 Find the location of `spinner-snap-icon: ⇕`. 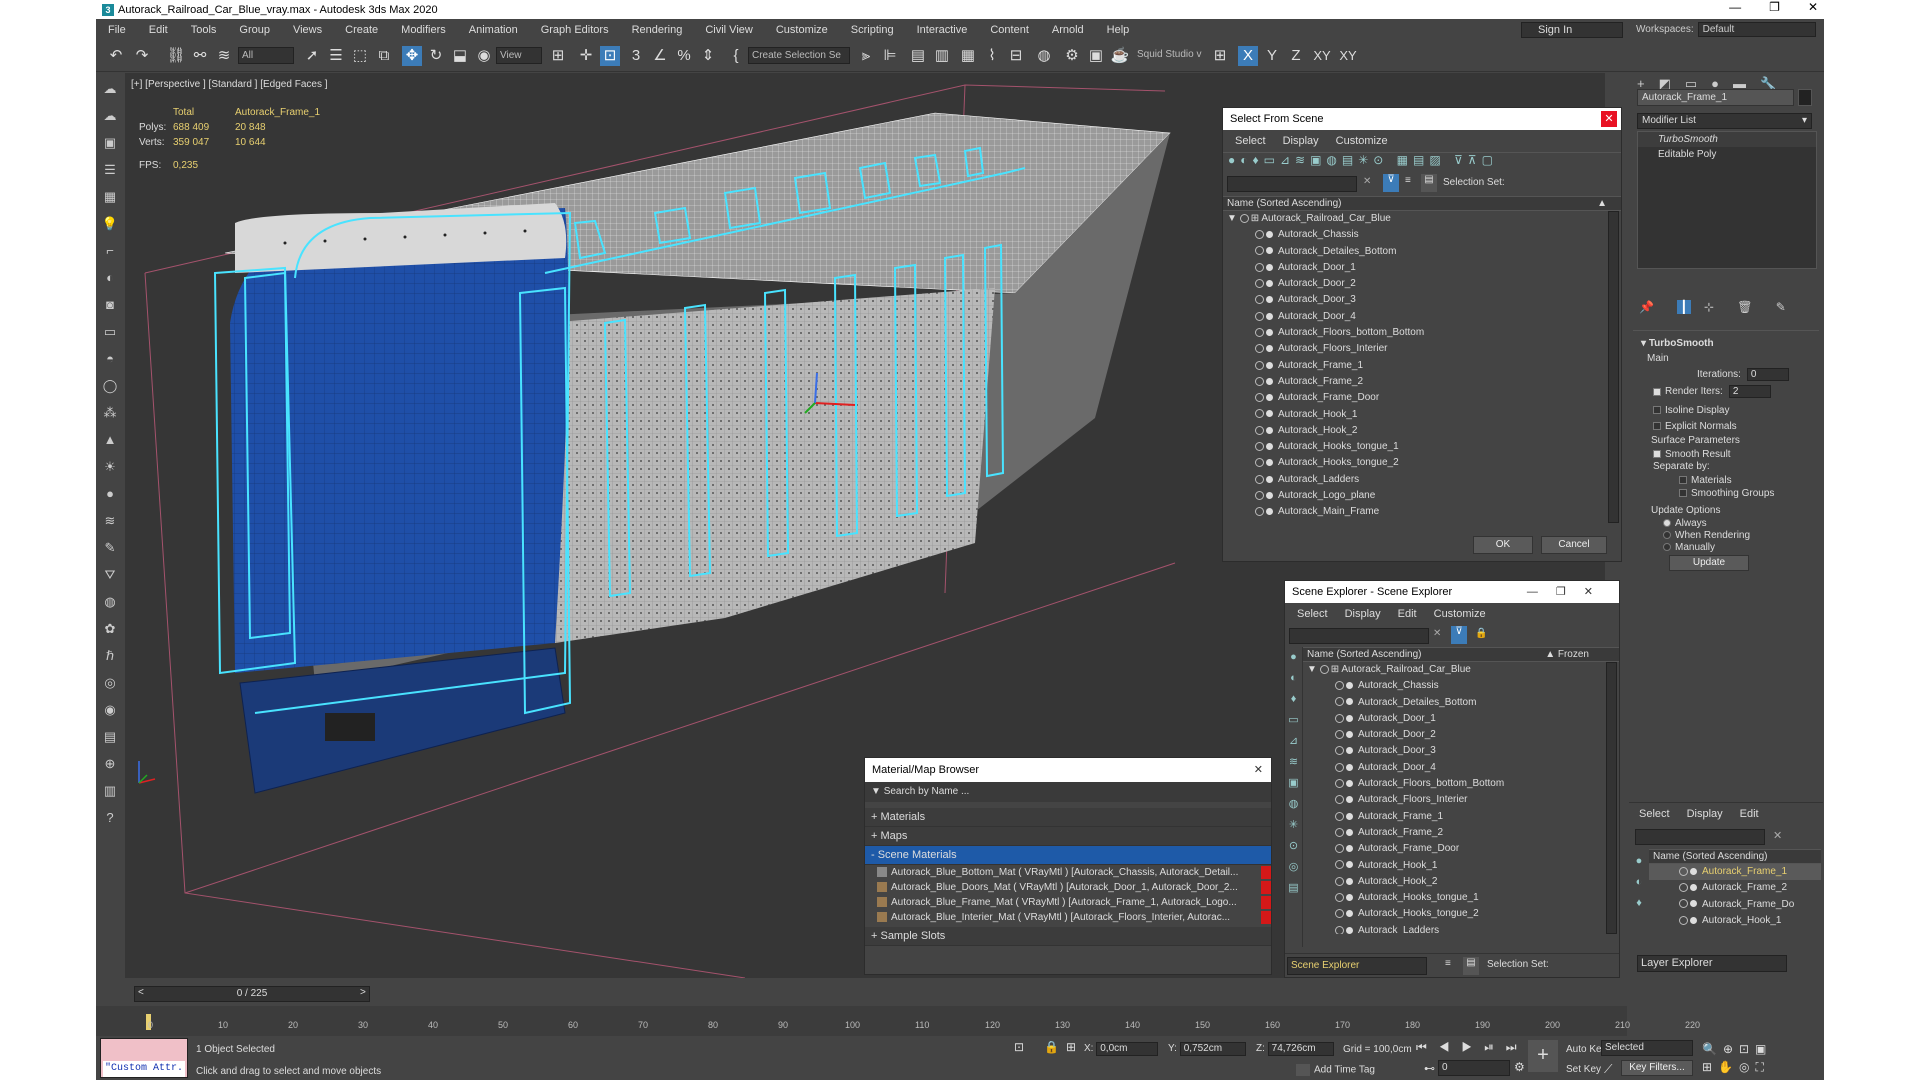

spinner-snap-icon: ⇕ is located at coordinates (708, 56).